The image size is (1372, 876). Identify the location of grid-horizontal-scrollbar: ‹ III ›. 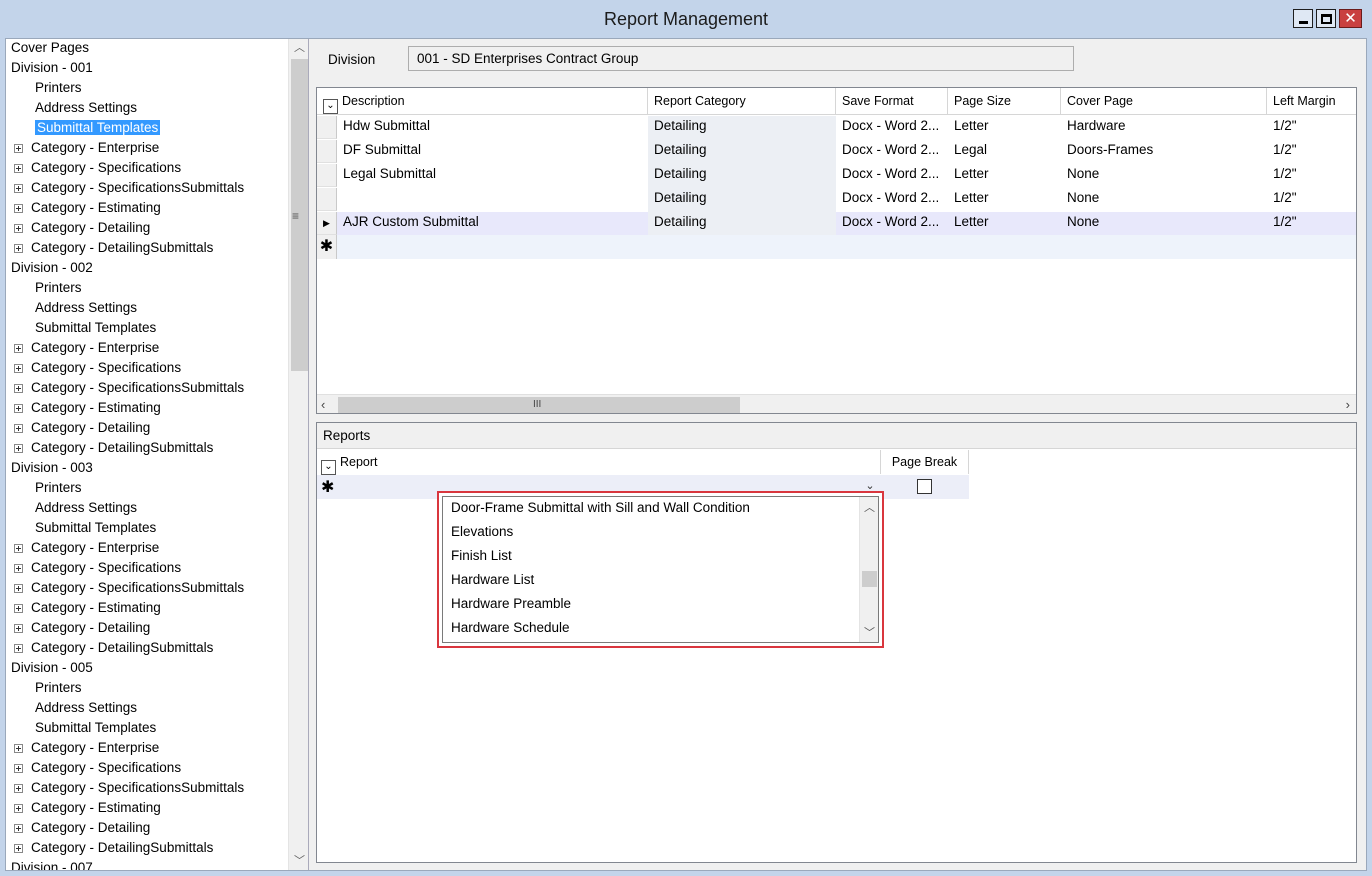
(836, 403).